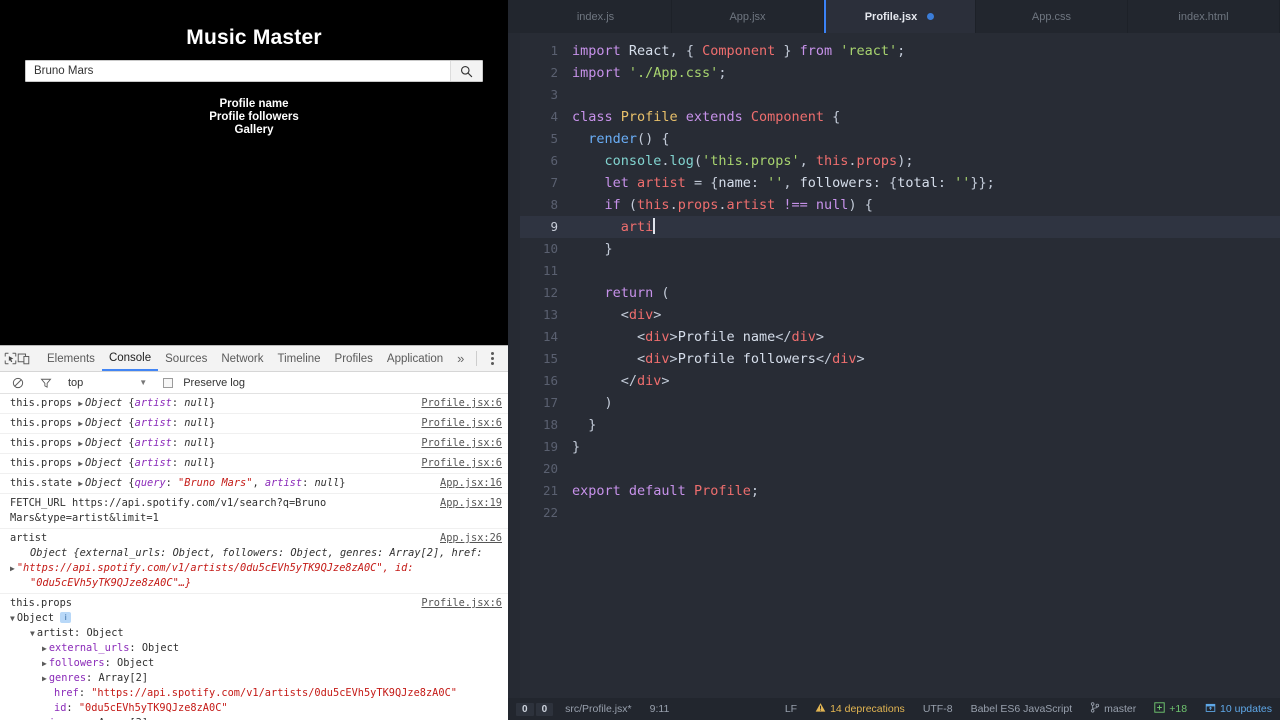  I want to click on line-content: <div>Profile name</div>, so click(926, 337).